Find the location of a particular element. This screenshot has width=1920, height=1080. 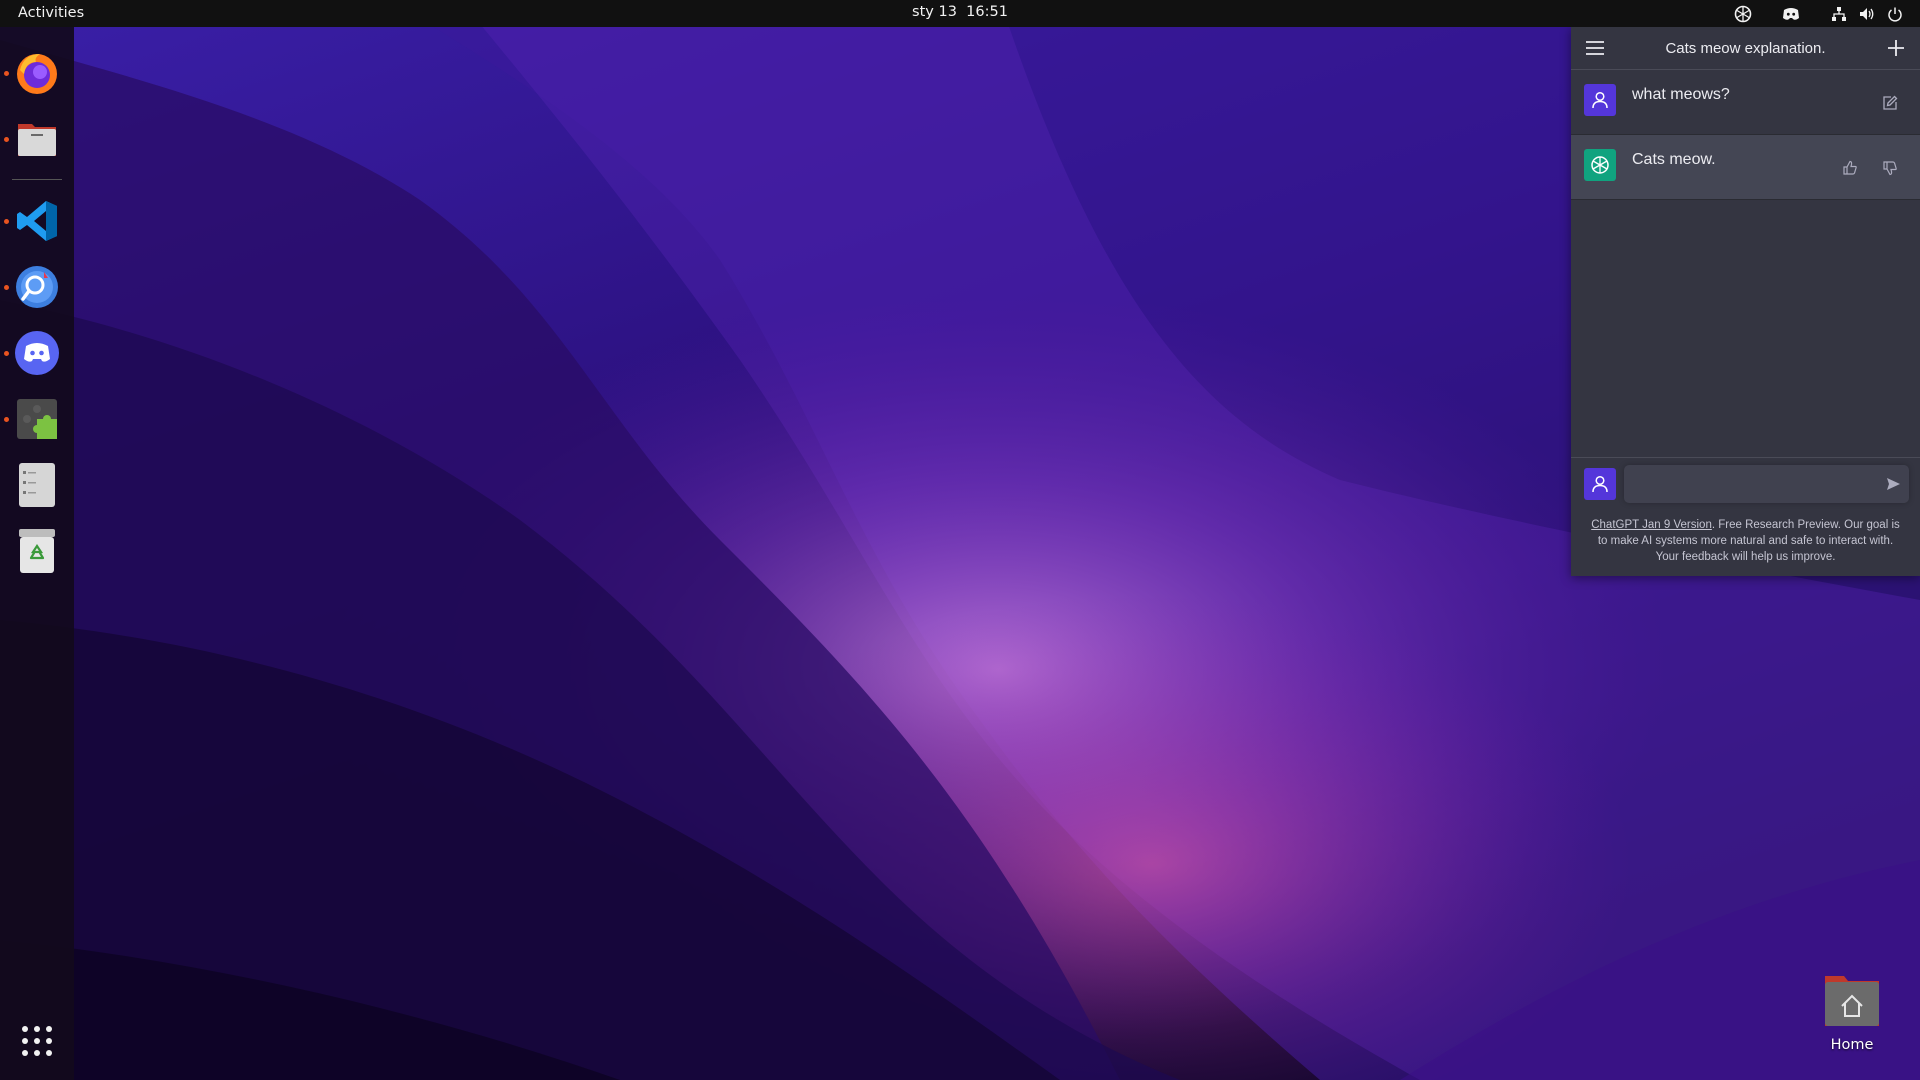

new-chat-button is located at coordinates (1896, 48).